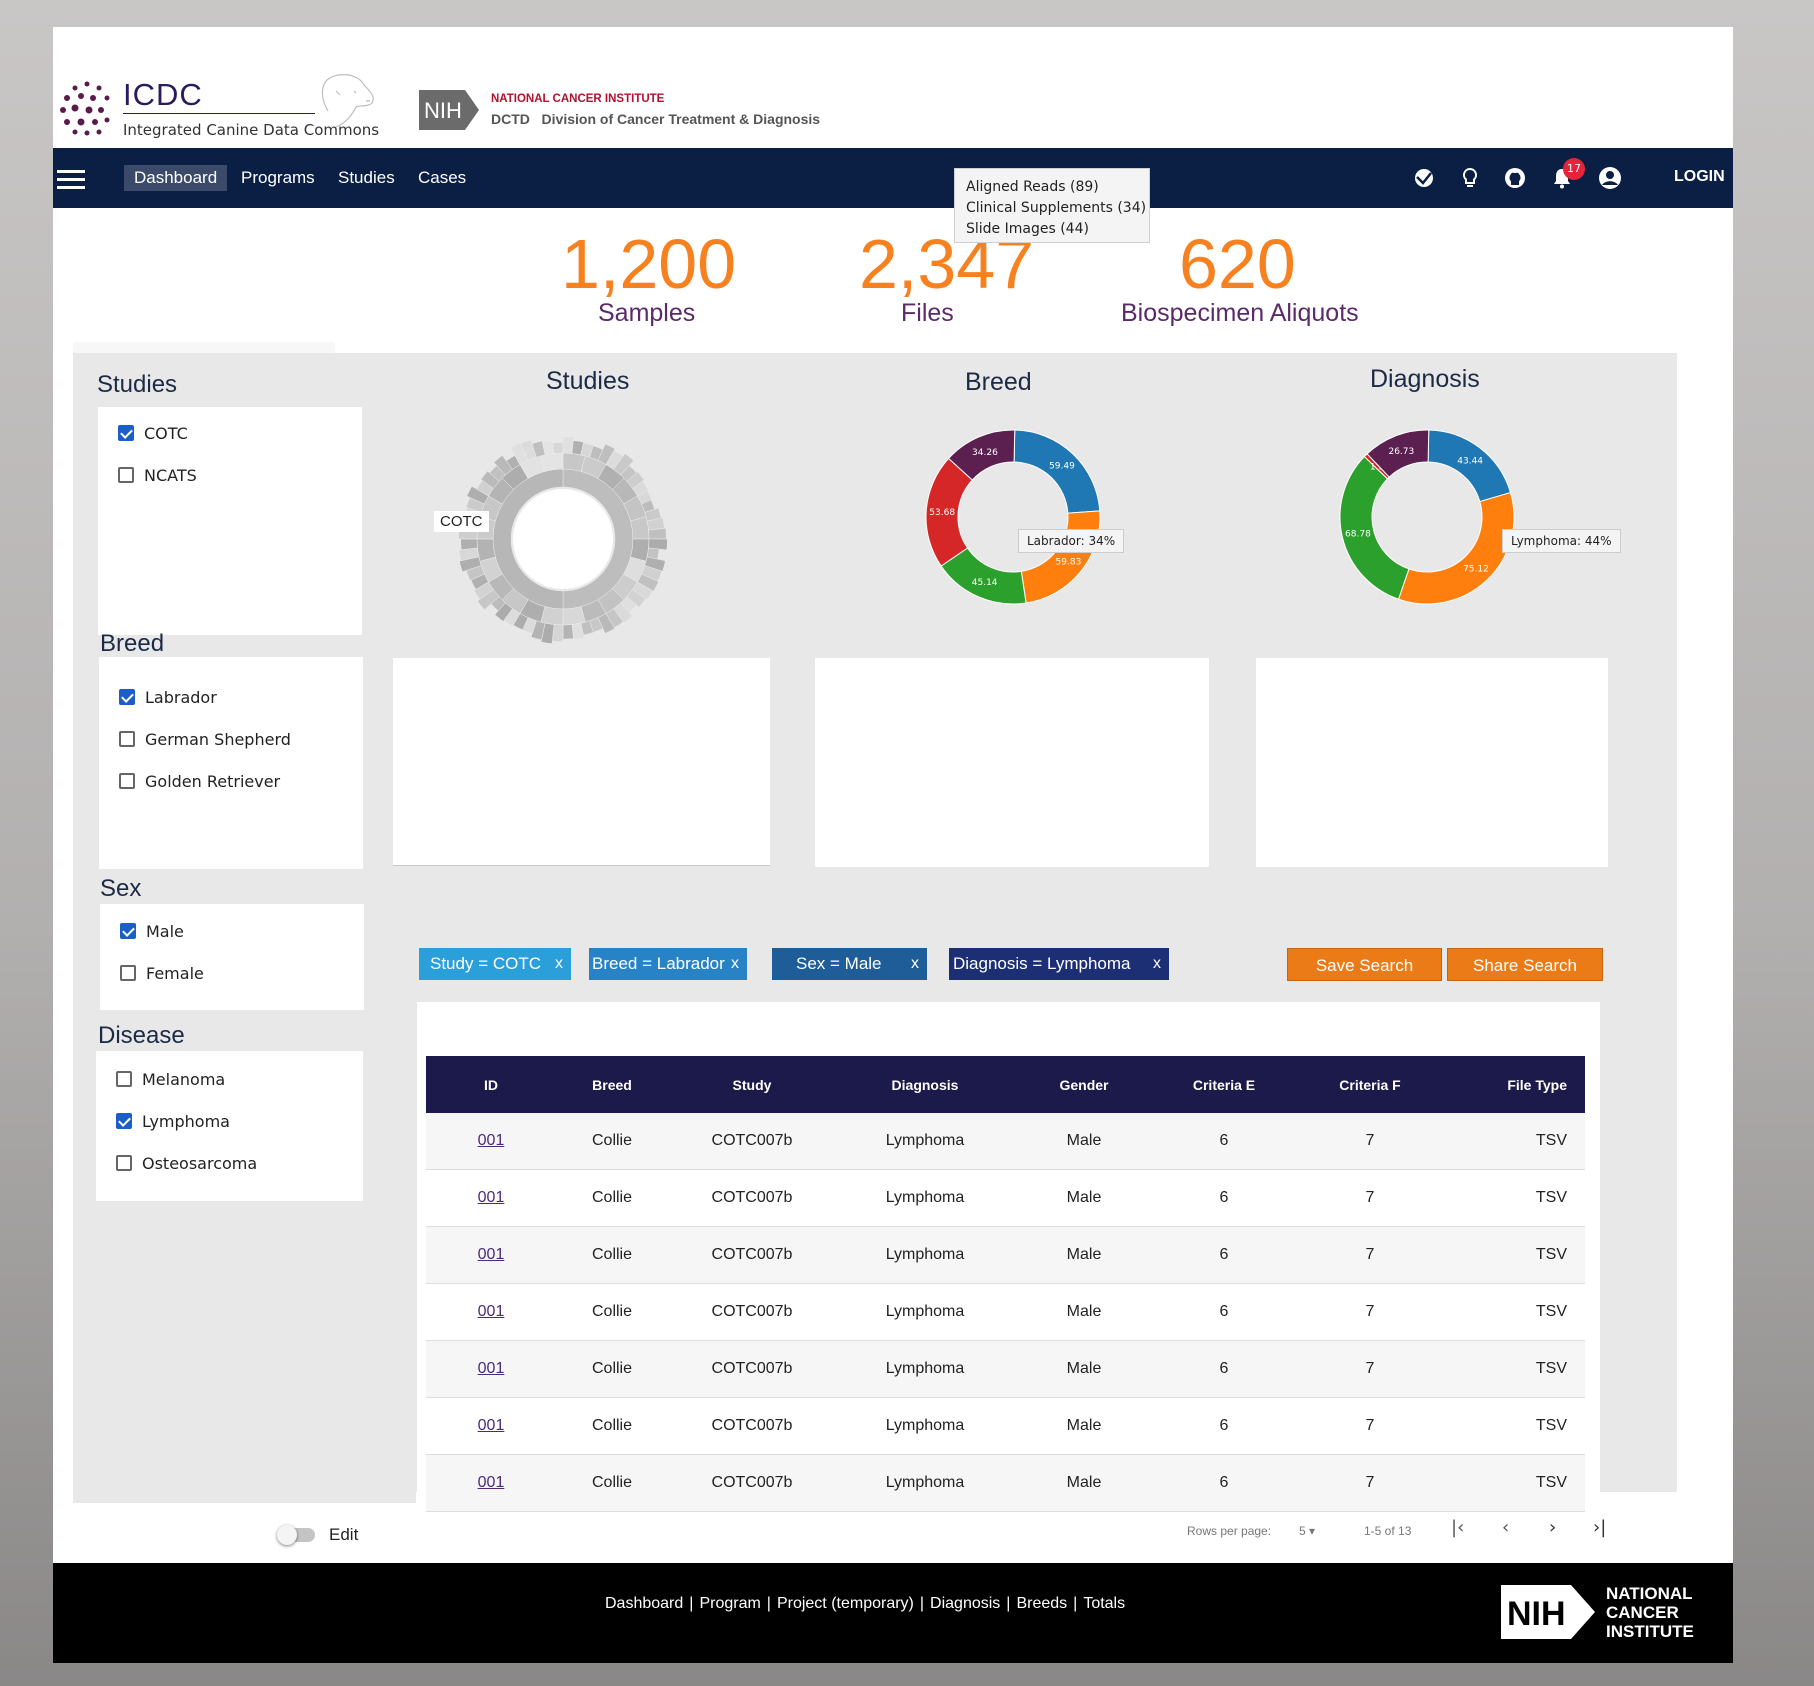 The width and height of the screenshot is (1814, 1686). I want to click on column-header-file-type: File Type, so click(1515, 1084).